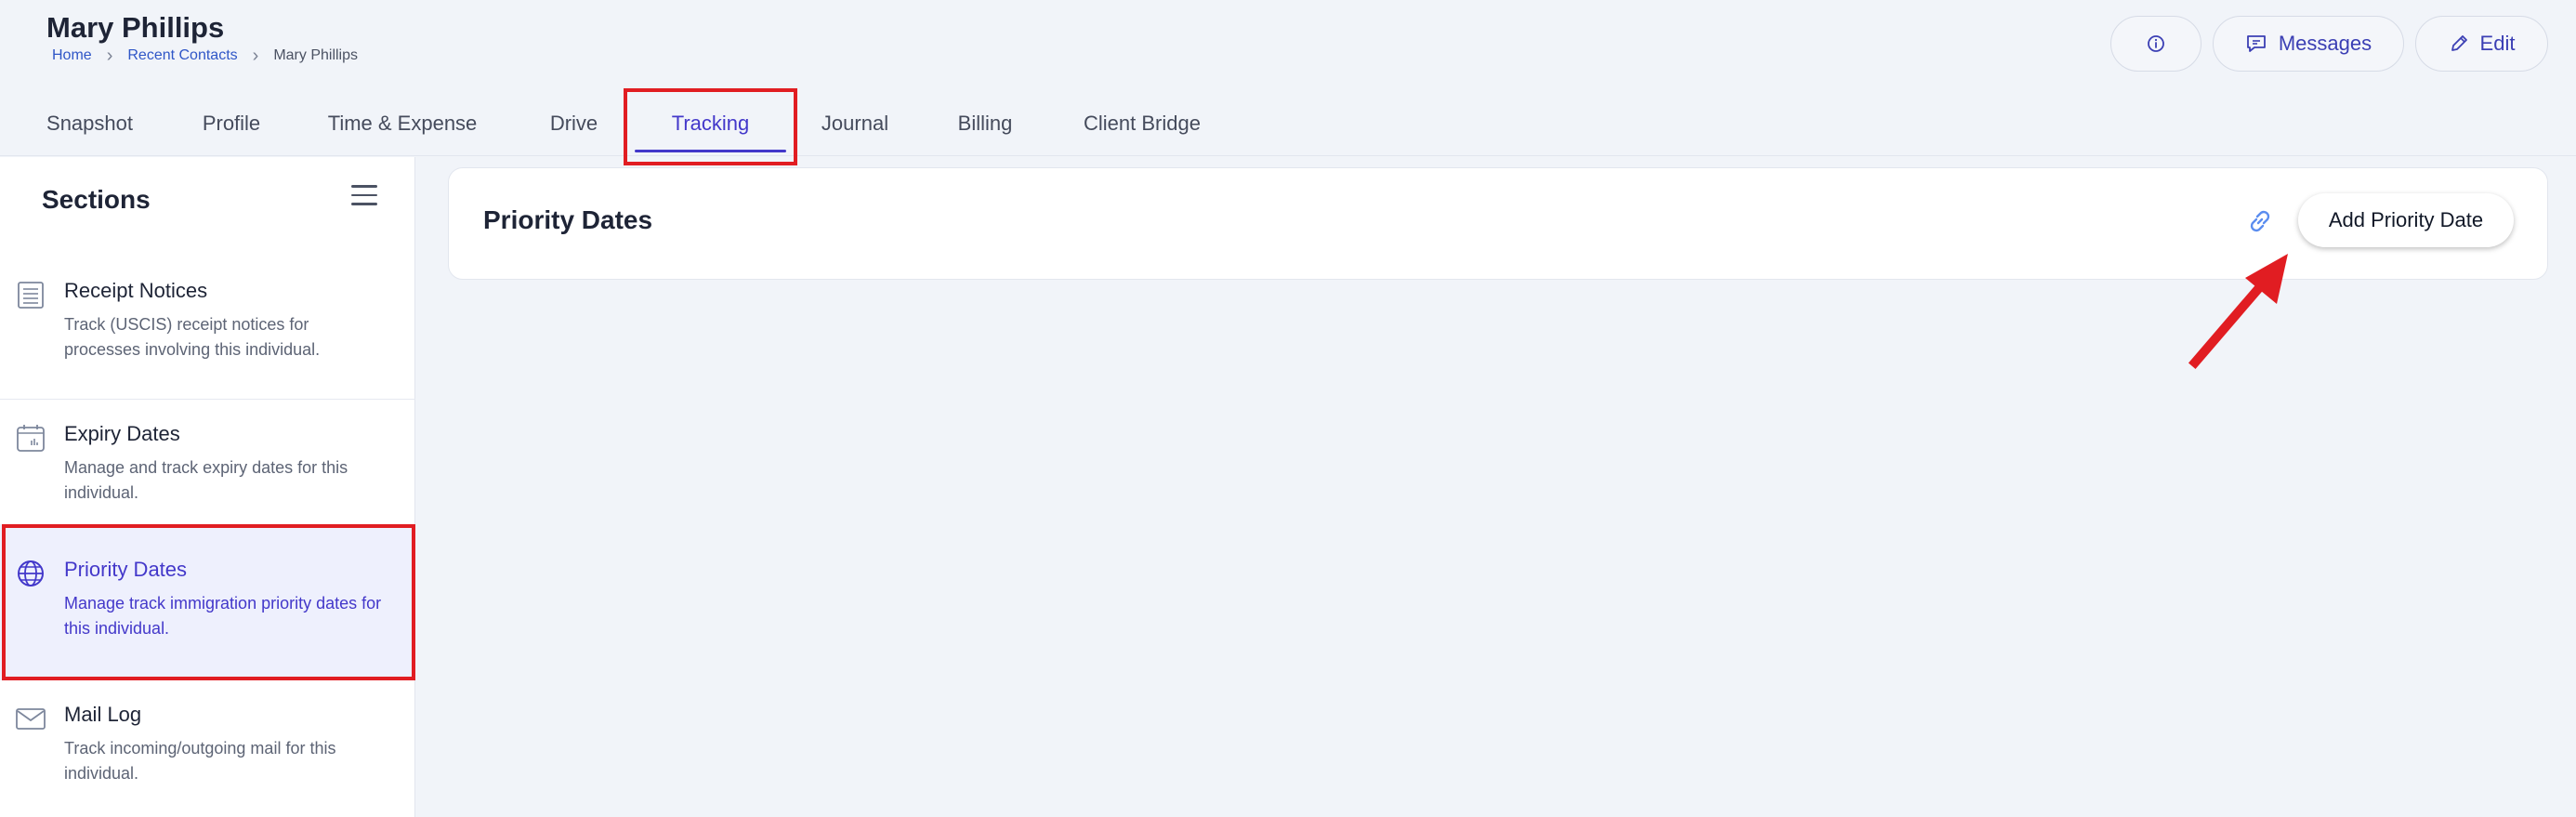 The image size is (2576, 817). Describe the element at coordinates (2325, 43) in the screenshot. I see `messages-button-label: Messages` at that location.